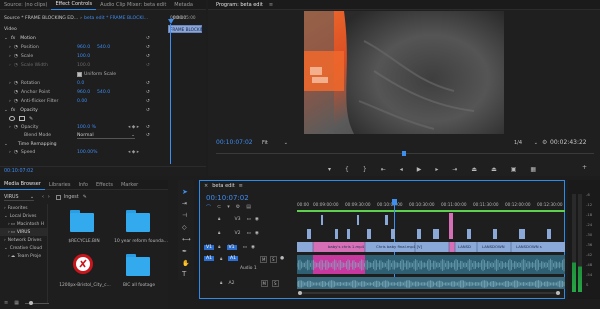 The image size is (600, 309). What do you see at coordinates (133, 5) in the screenshot?
I see `tab-audio-clip-mixer: Audio Clip Mixer: beta edit` at bounding box center [133, 5].